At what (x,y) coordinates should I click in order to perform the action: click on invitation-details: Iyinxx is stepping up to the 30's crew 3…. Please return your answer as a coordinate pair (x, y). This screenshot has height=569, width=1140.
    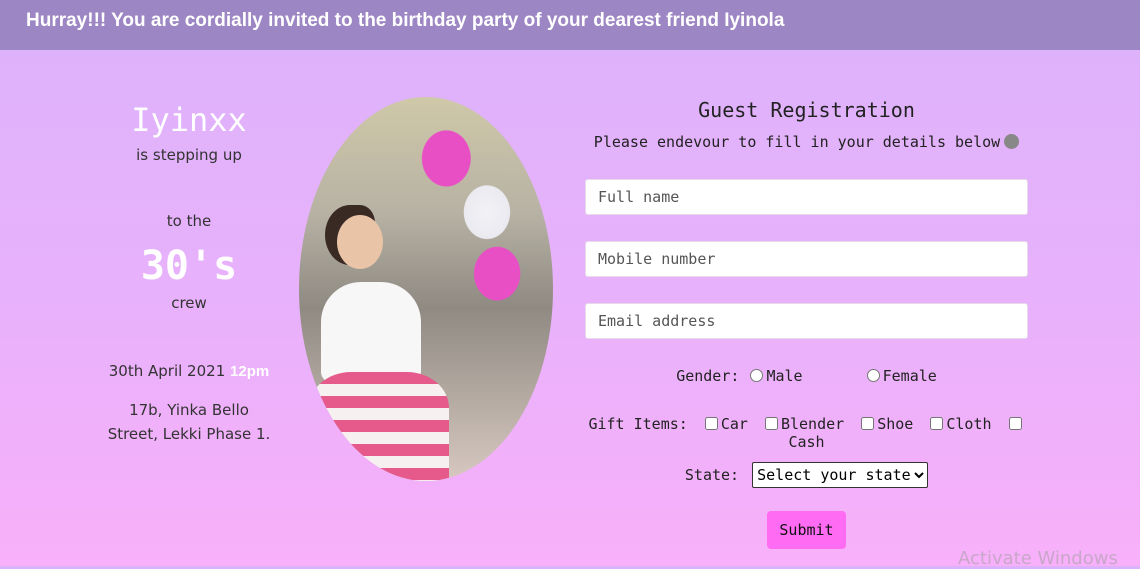
    Looking at the image, I should click on (189, 272).